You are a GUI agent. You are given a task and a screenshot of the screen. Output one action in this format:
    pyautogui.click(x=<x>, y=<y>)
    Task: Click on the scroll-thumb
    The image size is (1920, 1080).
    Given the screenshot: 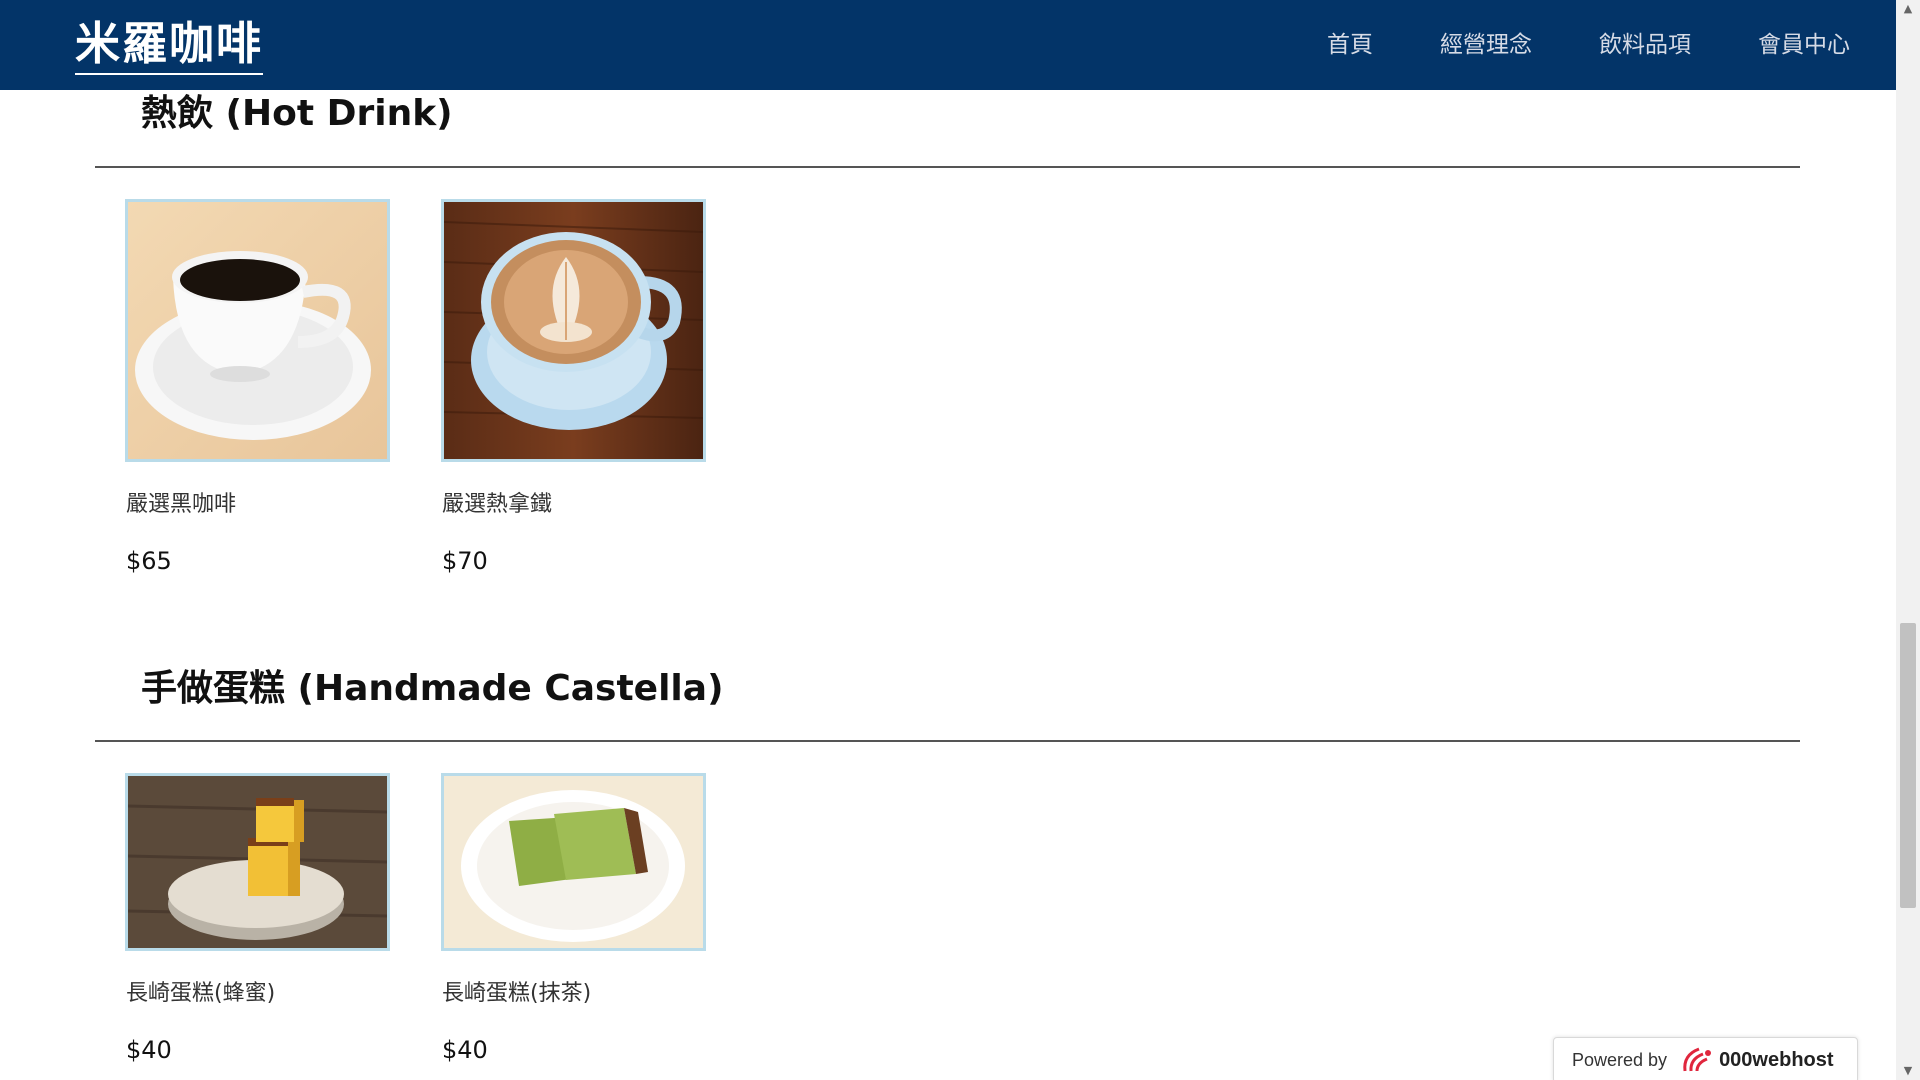 What is the action you would take?
    pyautogui.click(x=1908, y=765)
    